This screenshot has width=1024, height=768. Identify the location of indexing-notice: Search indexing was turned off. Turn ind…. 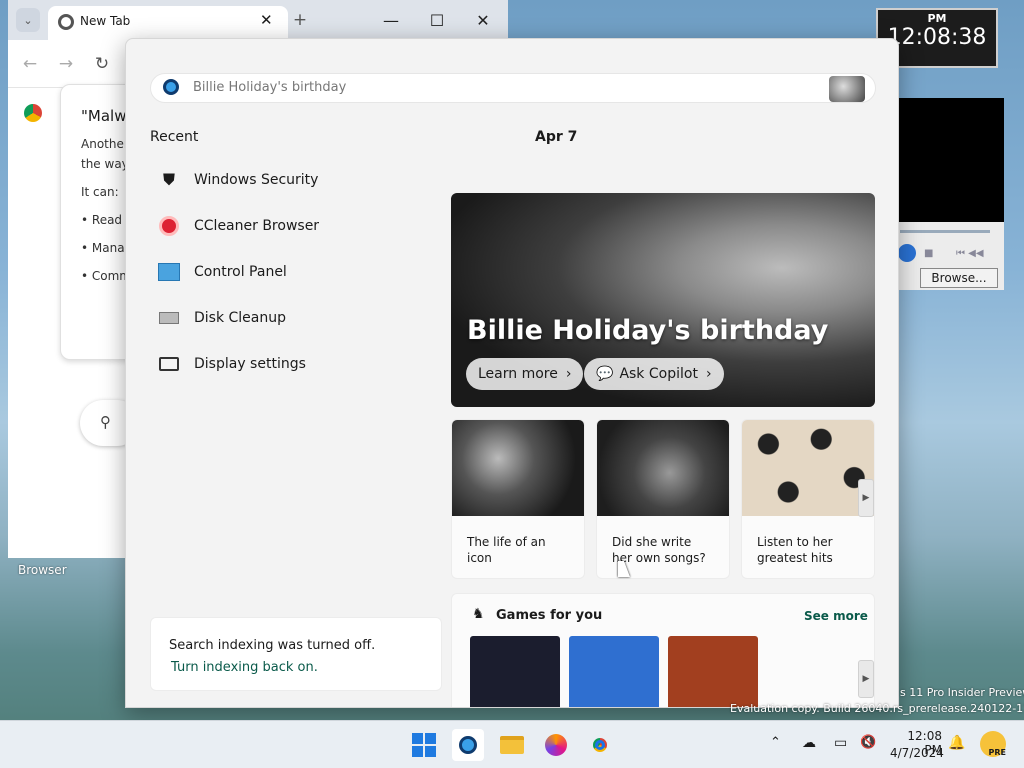
(296, 654).